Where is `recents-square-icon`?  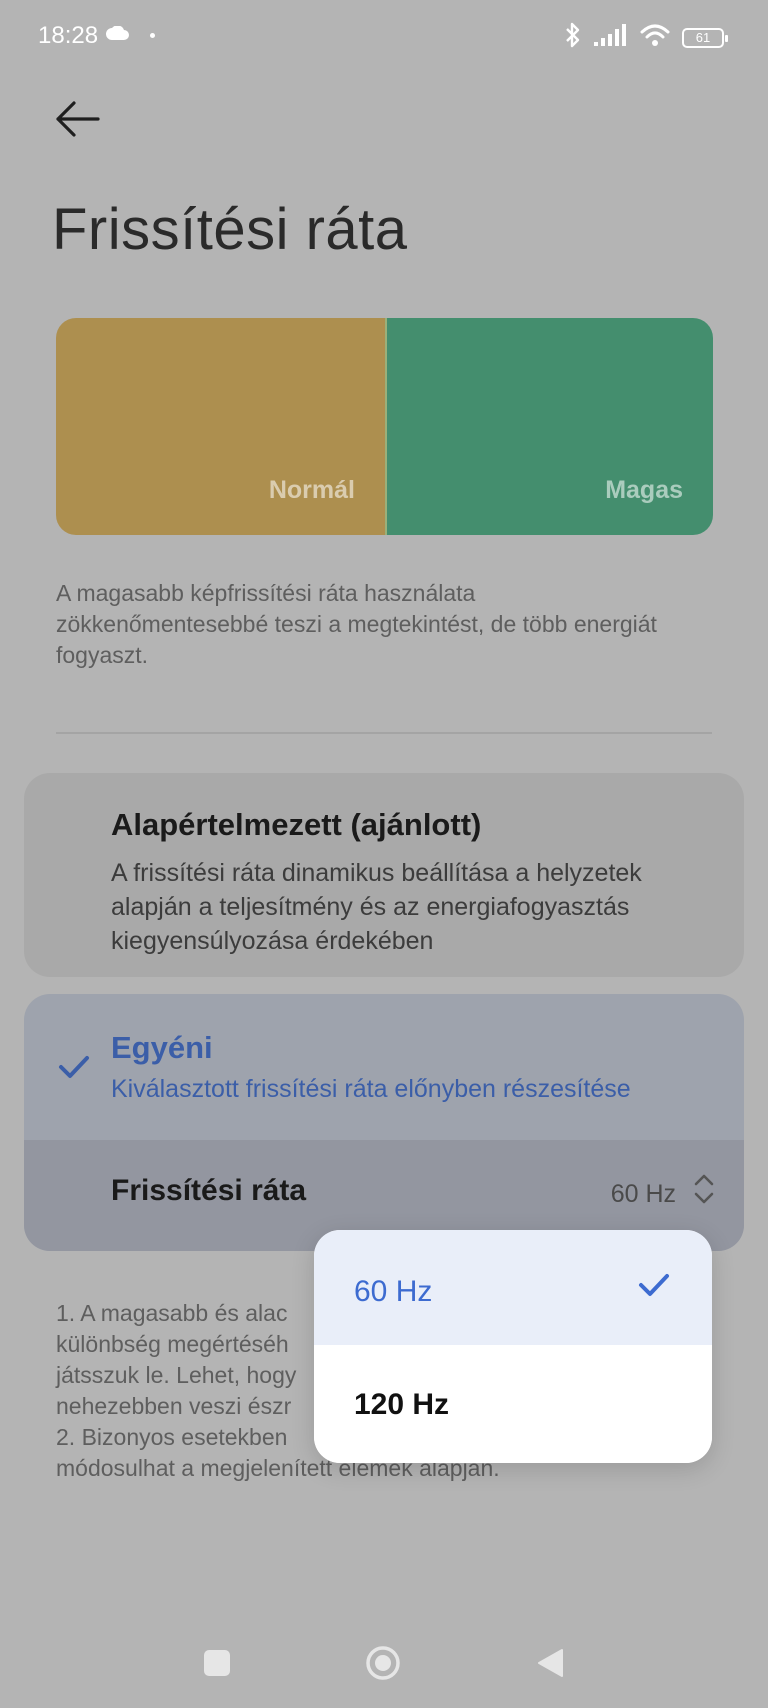 recents-square-icon is located at coordinates (217, 1663).